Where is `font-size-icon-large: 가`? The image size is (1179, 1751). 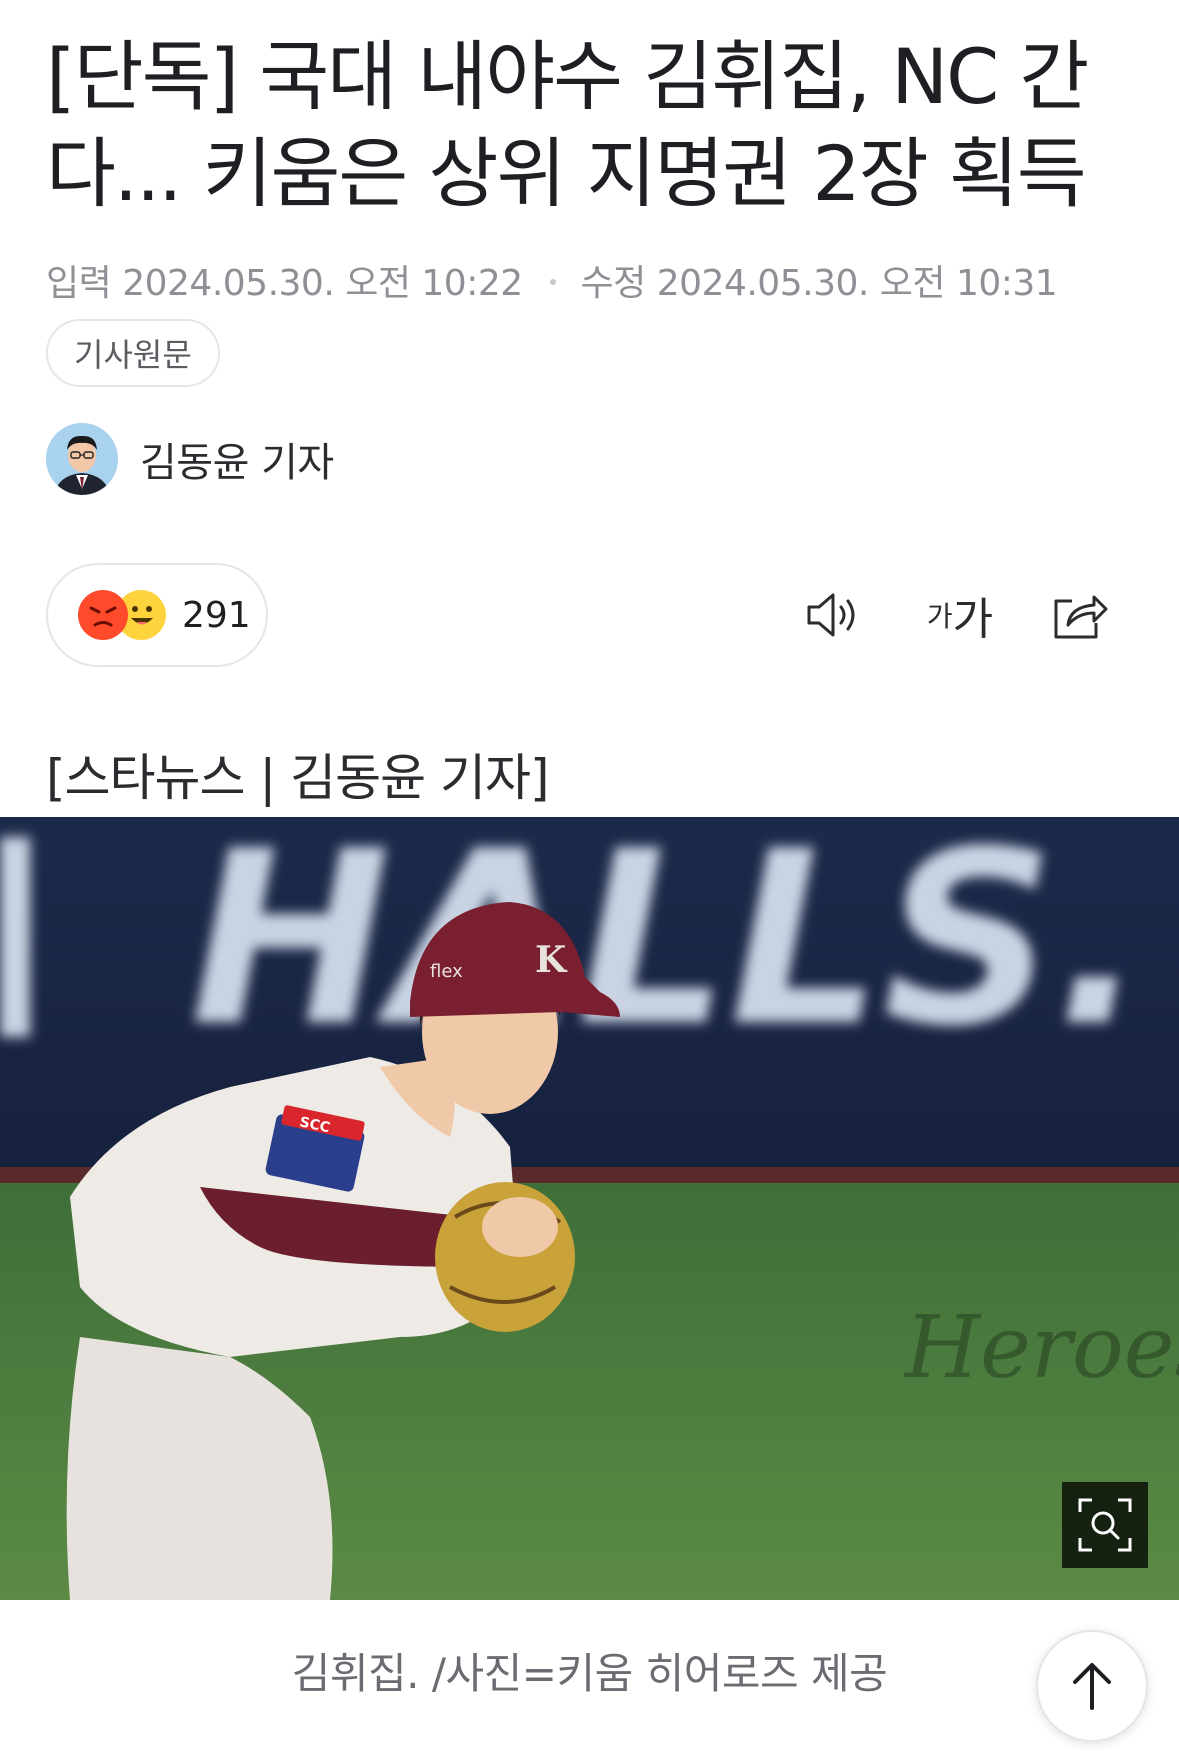 font-size-icon-large: 가 is located at coordinates (973, 619).